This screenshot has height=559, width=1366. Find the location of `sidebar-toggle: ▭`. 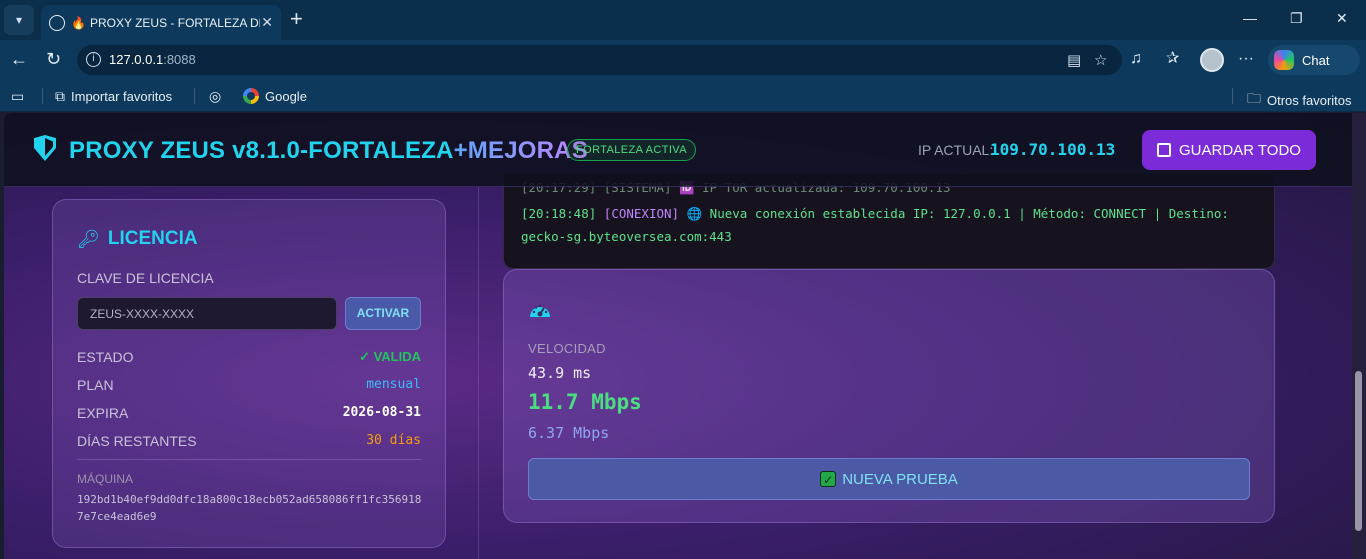

sidebar-toggle: ▭ is located at coordinates (20, 96).